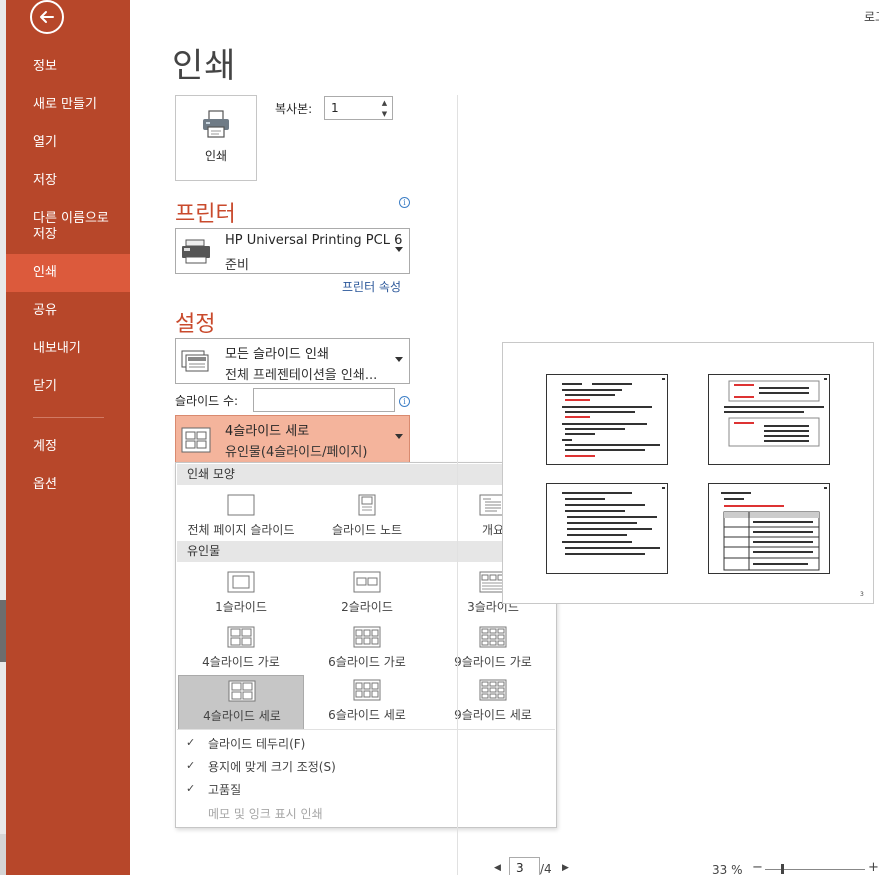  Describe the element at coordinates (367, 594) in the screenshot. I see `option-handout-2: 2슬라이드` at that location.